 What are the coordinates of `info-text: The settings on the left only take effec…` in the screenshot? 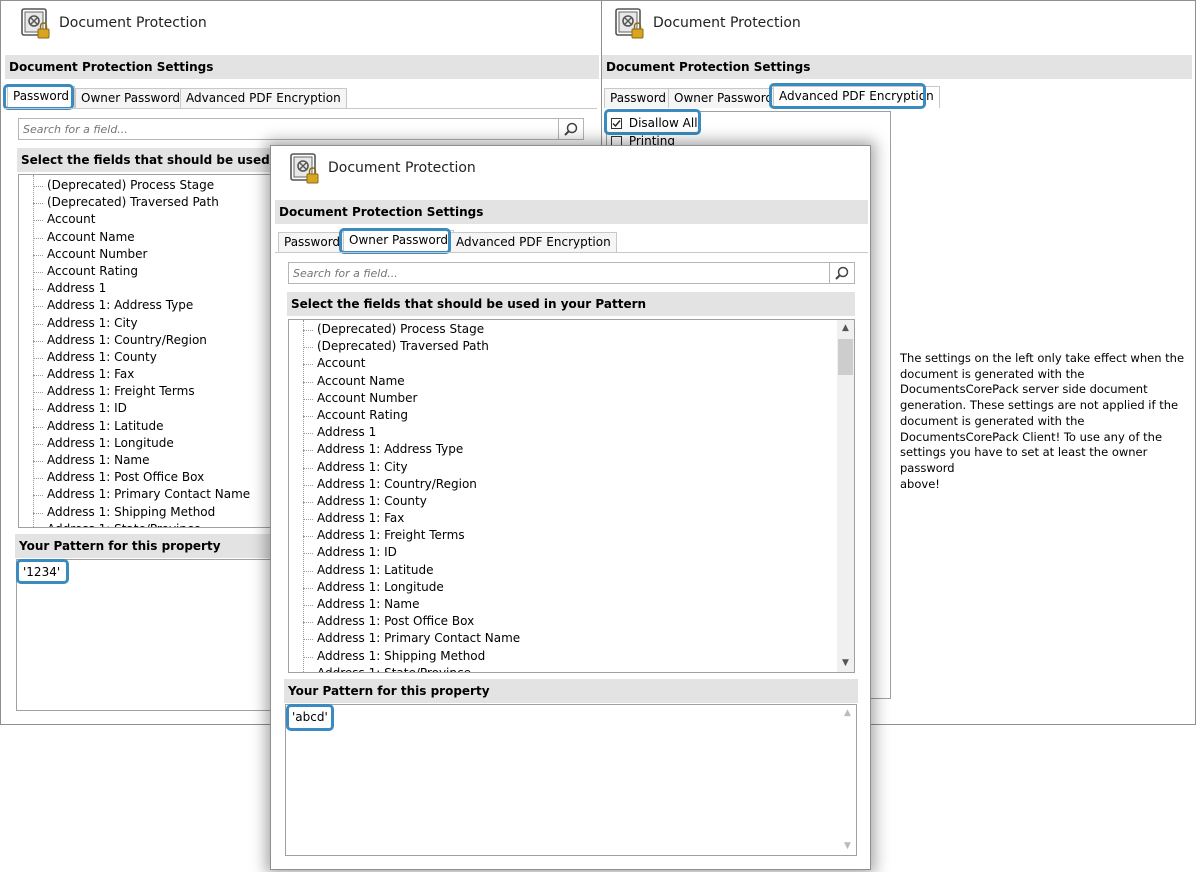 It's located at (1047, 421).